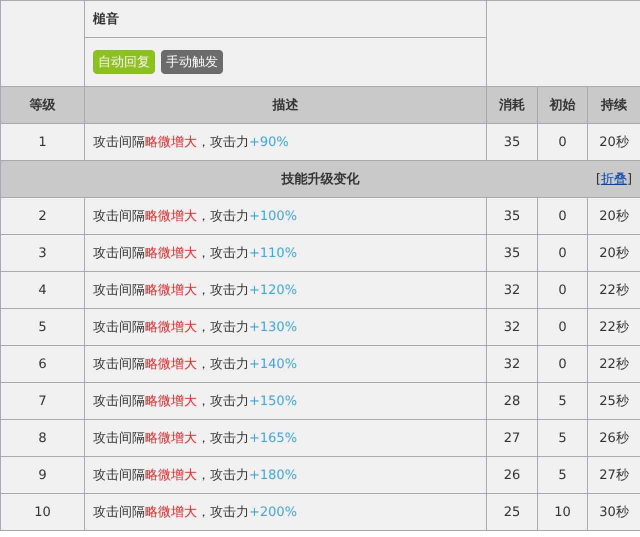 Image resolution: width=640 pixels, height=537 pixels. Describe the element at coordinates (42, 253) in the screenshot. I see `table-cell: 3` at that location.